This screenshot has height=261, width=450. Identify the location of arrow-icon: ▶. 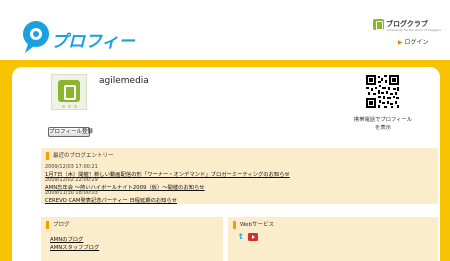
(400, 42).